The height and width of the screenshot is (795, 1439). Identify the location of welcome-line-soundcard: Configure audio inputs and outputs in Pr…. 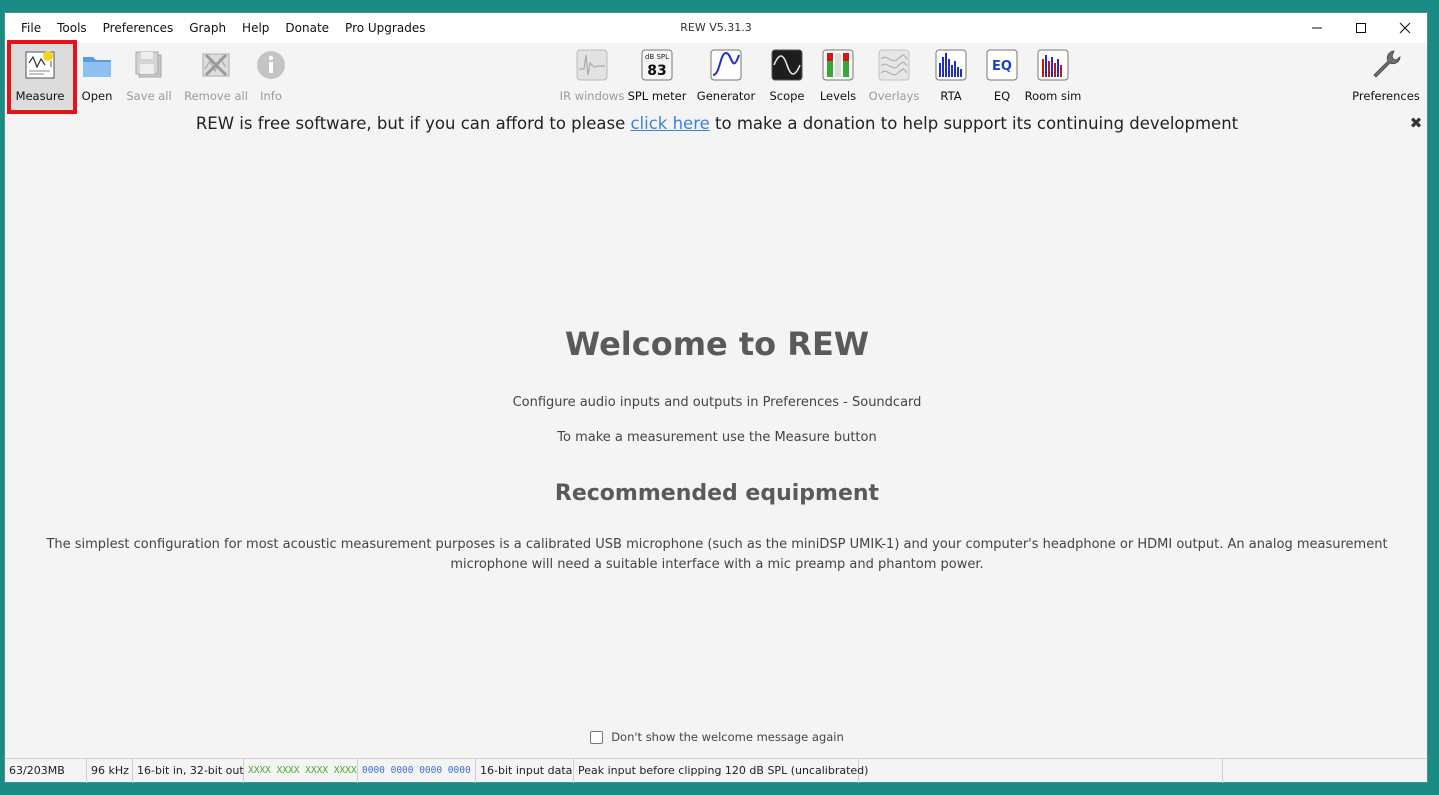
(717, 402).